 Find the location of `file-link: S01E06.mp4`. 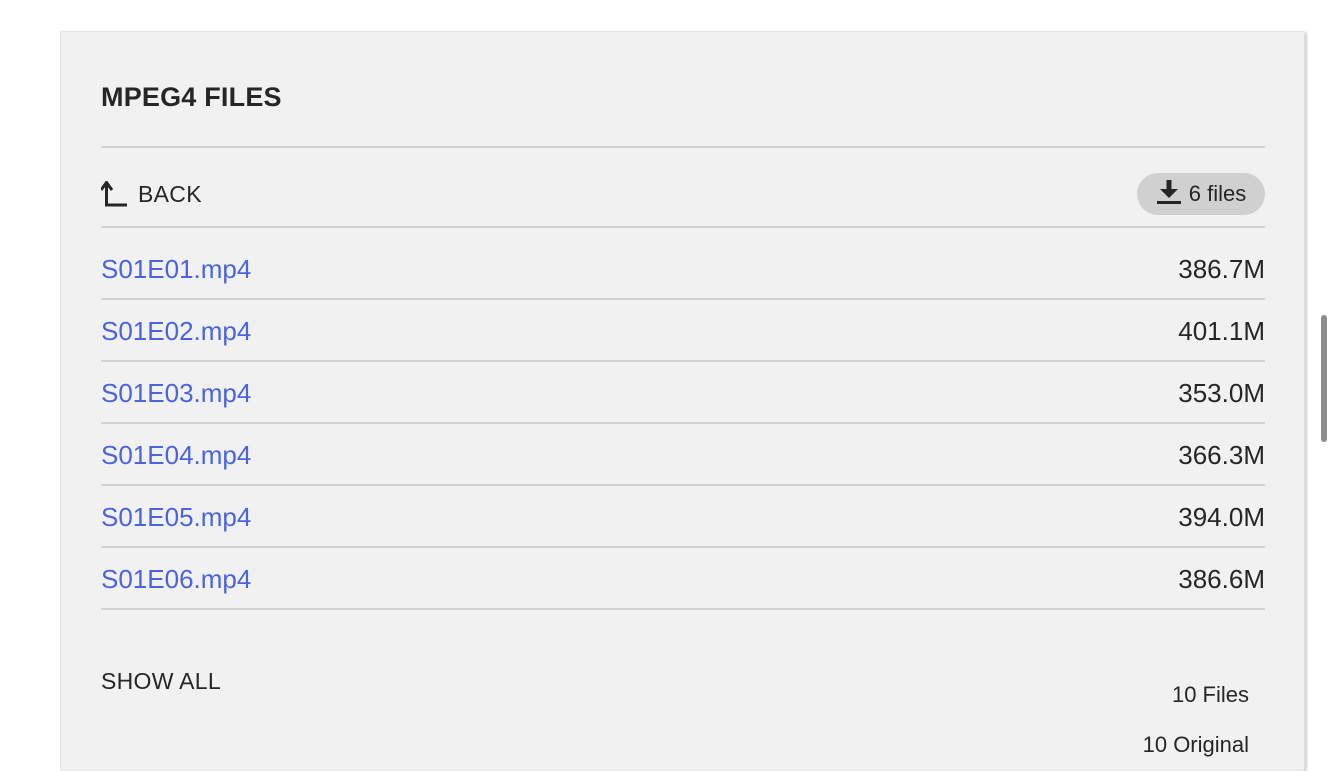

file-link: S01E06.mp4 is located at coordinates (176, 579).